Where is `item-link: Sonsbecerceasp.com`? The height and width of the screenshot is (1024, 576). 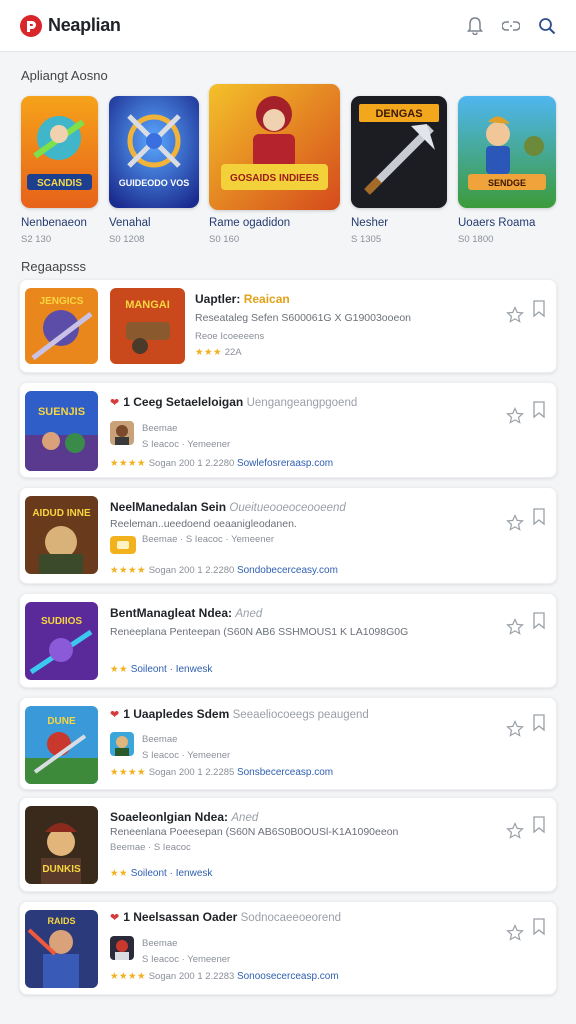
item-link: Sonsbecerceasp.com is located at coordinates (285, 772).